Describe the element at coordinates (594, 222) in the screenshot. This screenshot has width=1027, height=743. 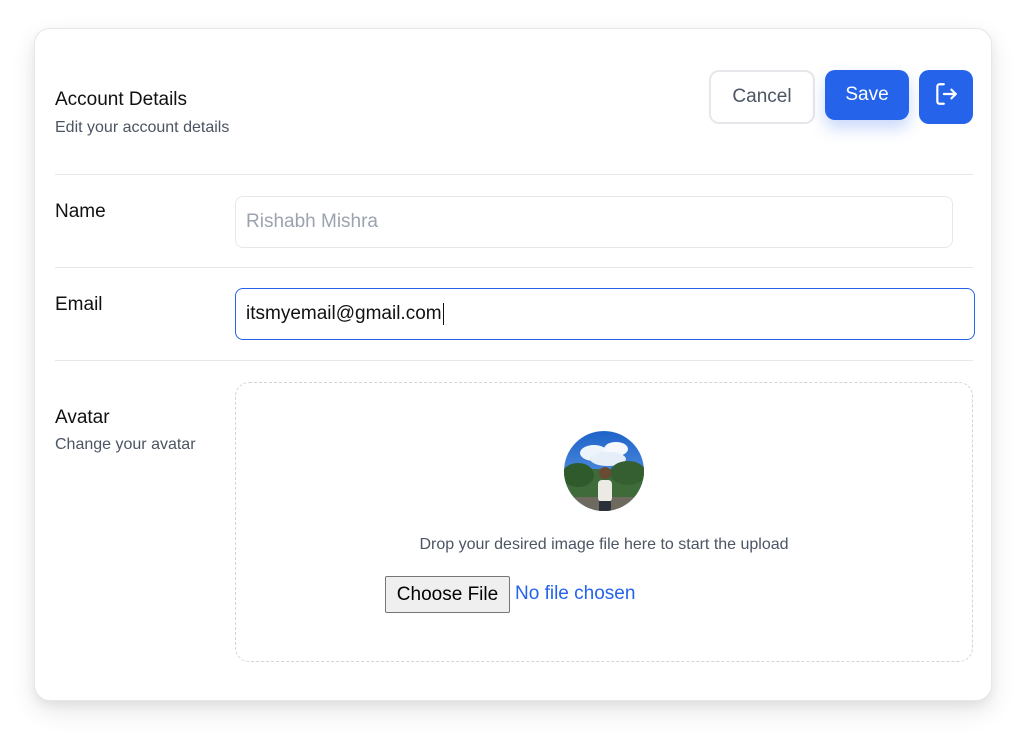
I see `name-input: Rishabh Mishra` at that location.